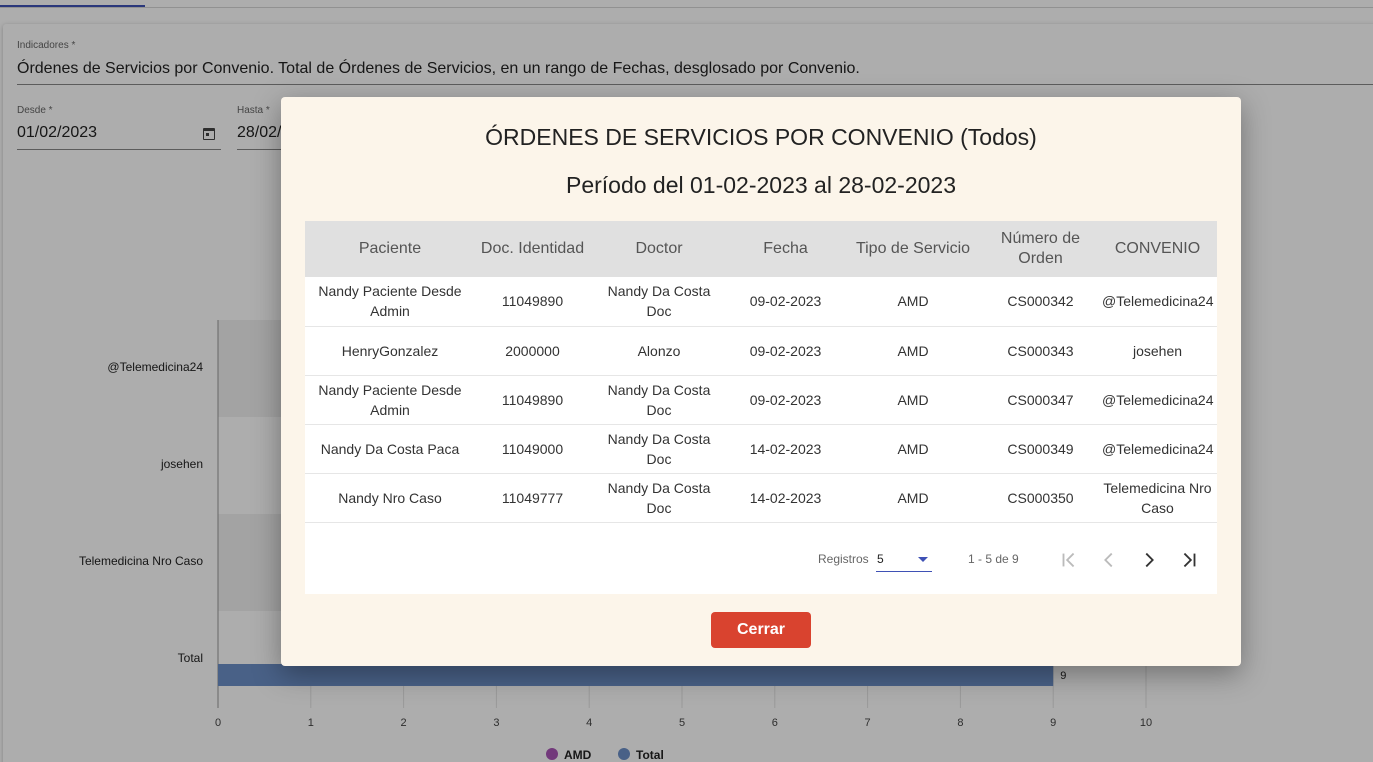 The image size is (1373, 762). I want to click on table-cell: CS000347, so click(1040, 399).